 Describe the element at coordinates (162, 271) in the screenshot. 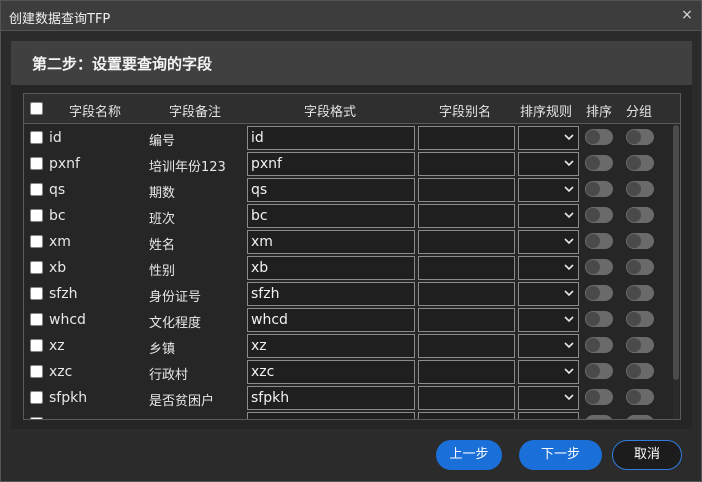

I see `field-remark: 性别` at that location.